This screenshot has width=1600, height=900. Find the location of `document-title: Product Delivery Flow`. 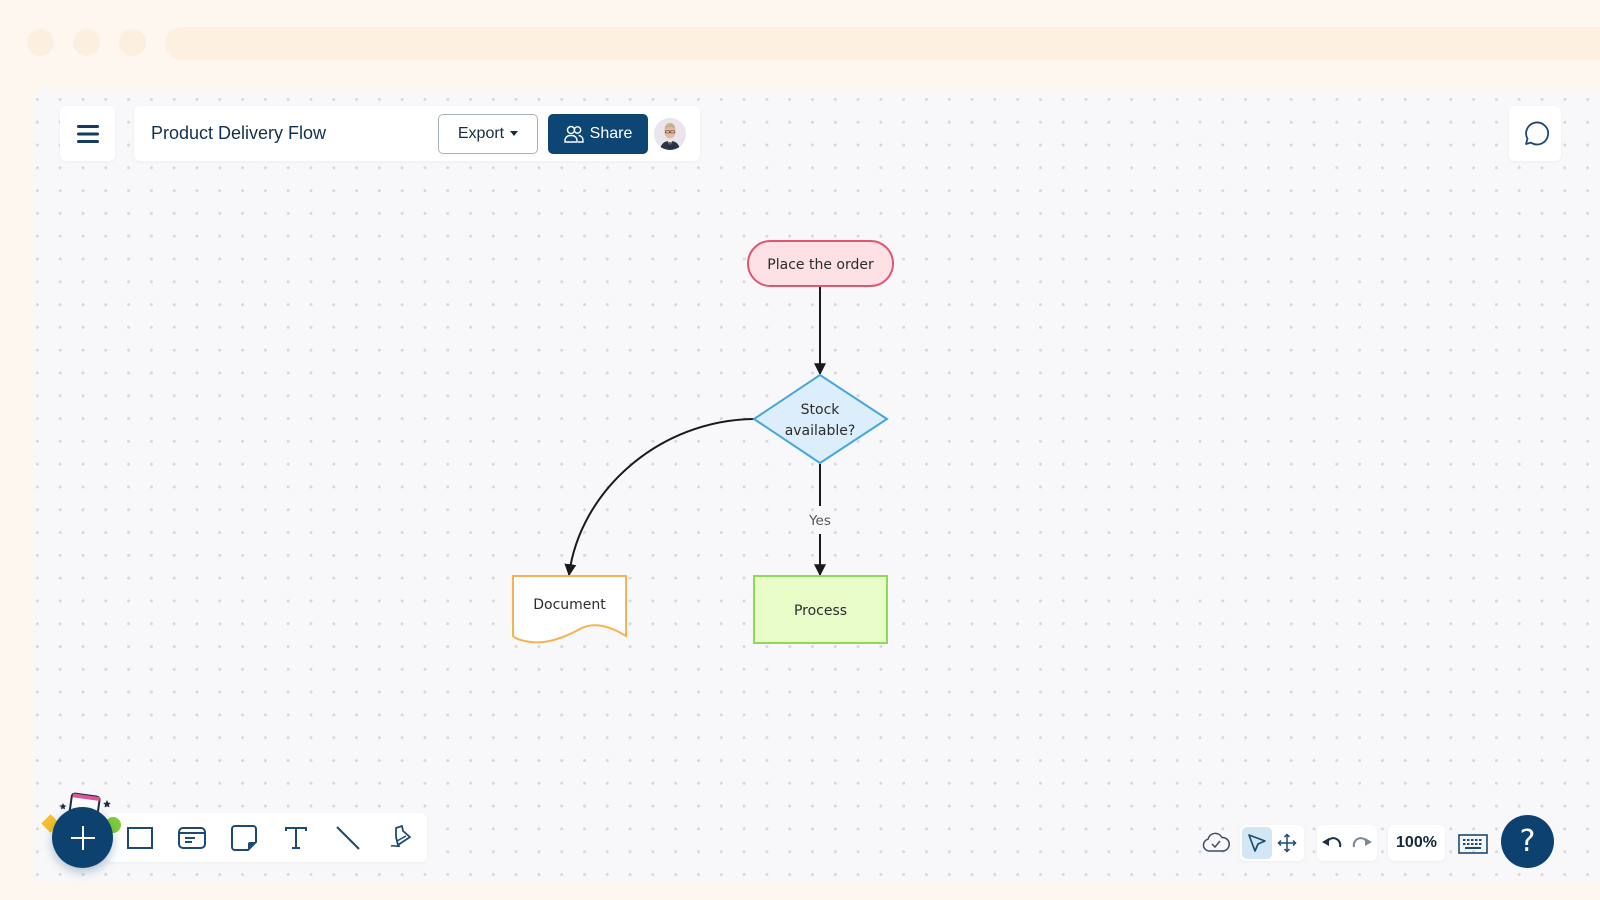

document-title: Product Delivery Flow is located at coordinates (294, 133).